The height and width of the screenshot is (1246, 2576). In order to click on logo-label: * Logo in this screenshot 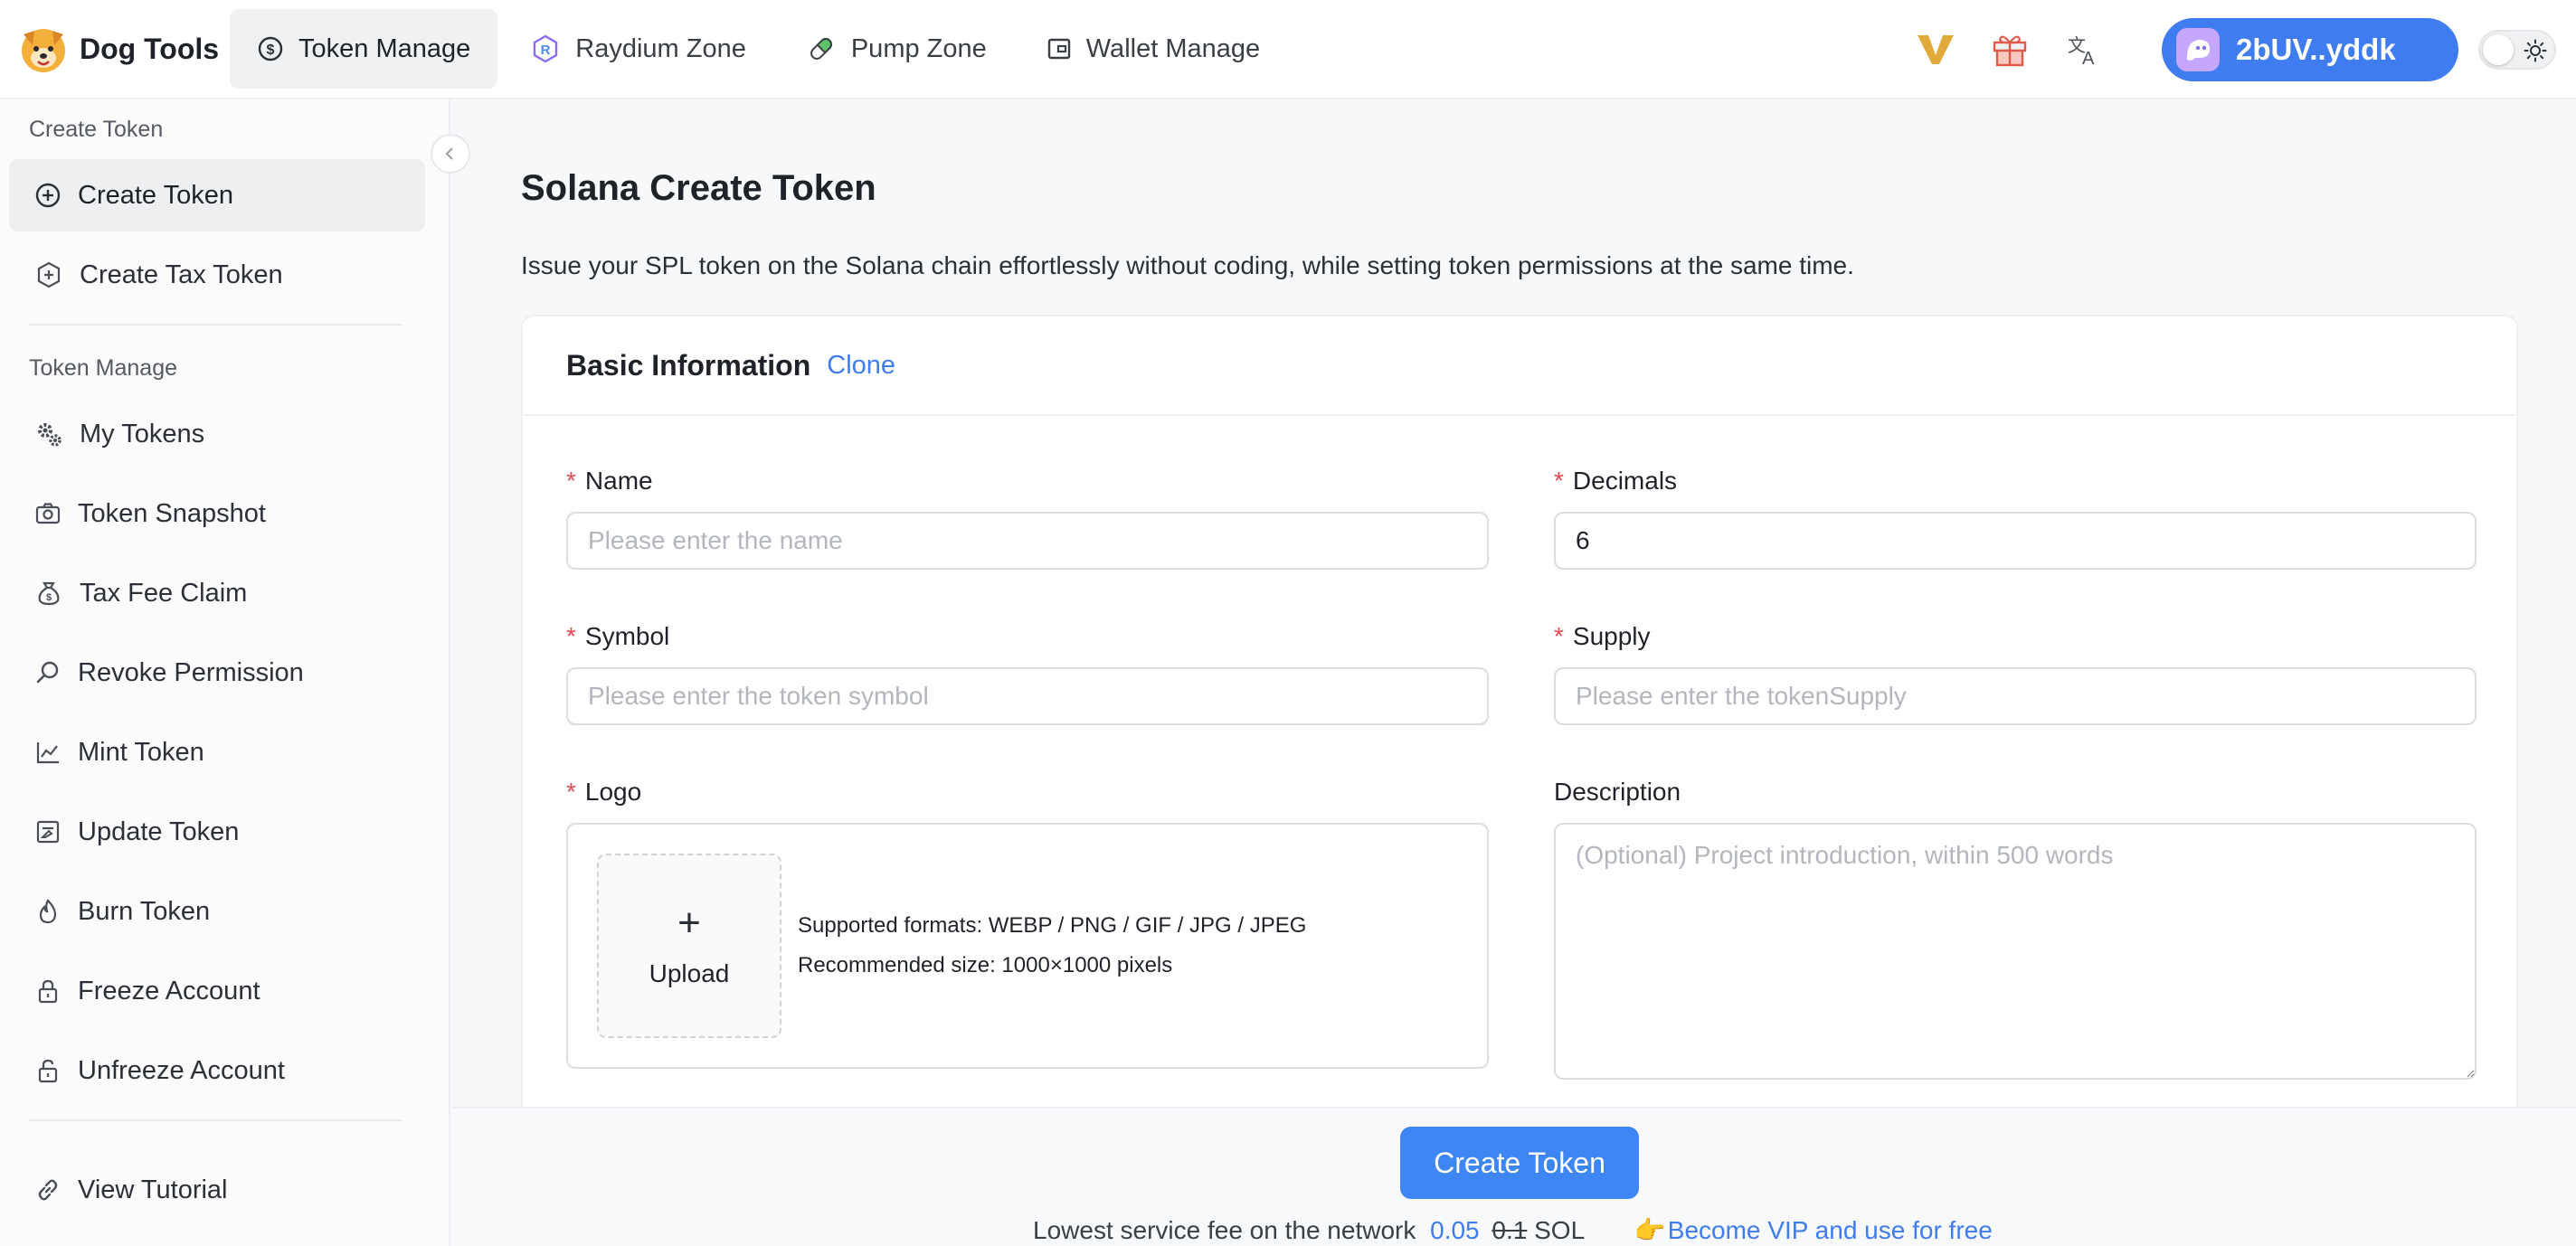, I will do `click(603, 793)`.